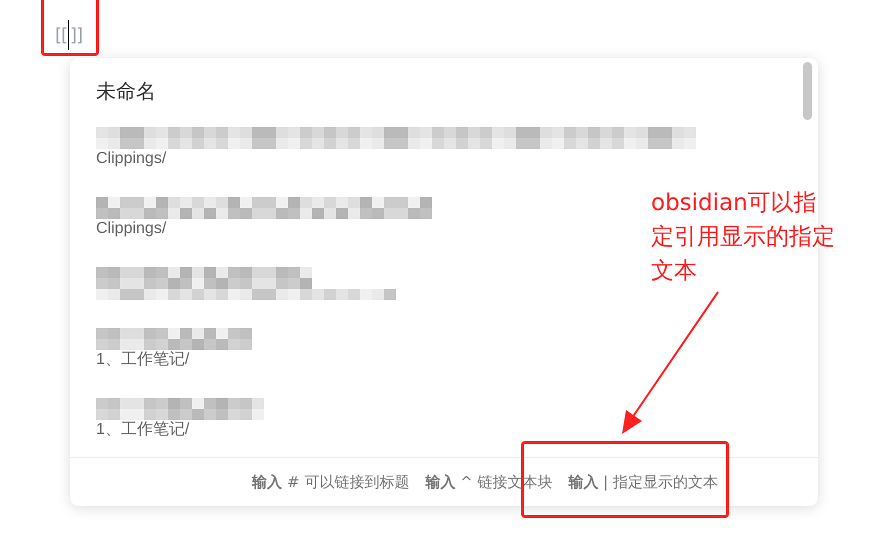 The height and width of the screenshot is (557, 879). What do you see at coordinates (807, 91) in the screenshot?
I see `scrollbar-thumb` at bounding box center [807, 91].